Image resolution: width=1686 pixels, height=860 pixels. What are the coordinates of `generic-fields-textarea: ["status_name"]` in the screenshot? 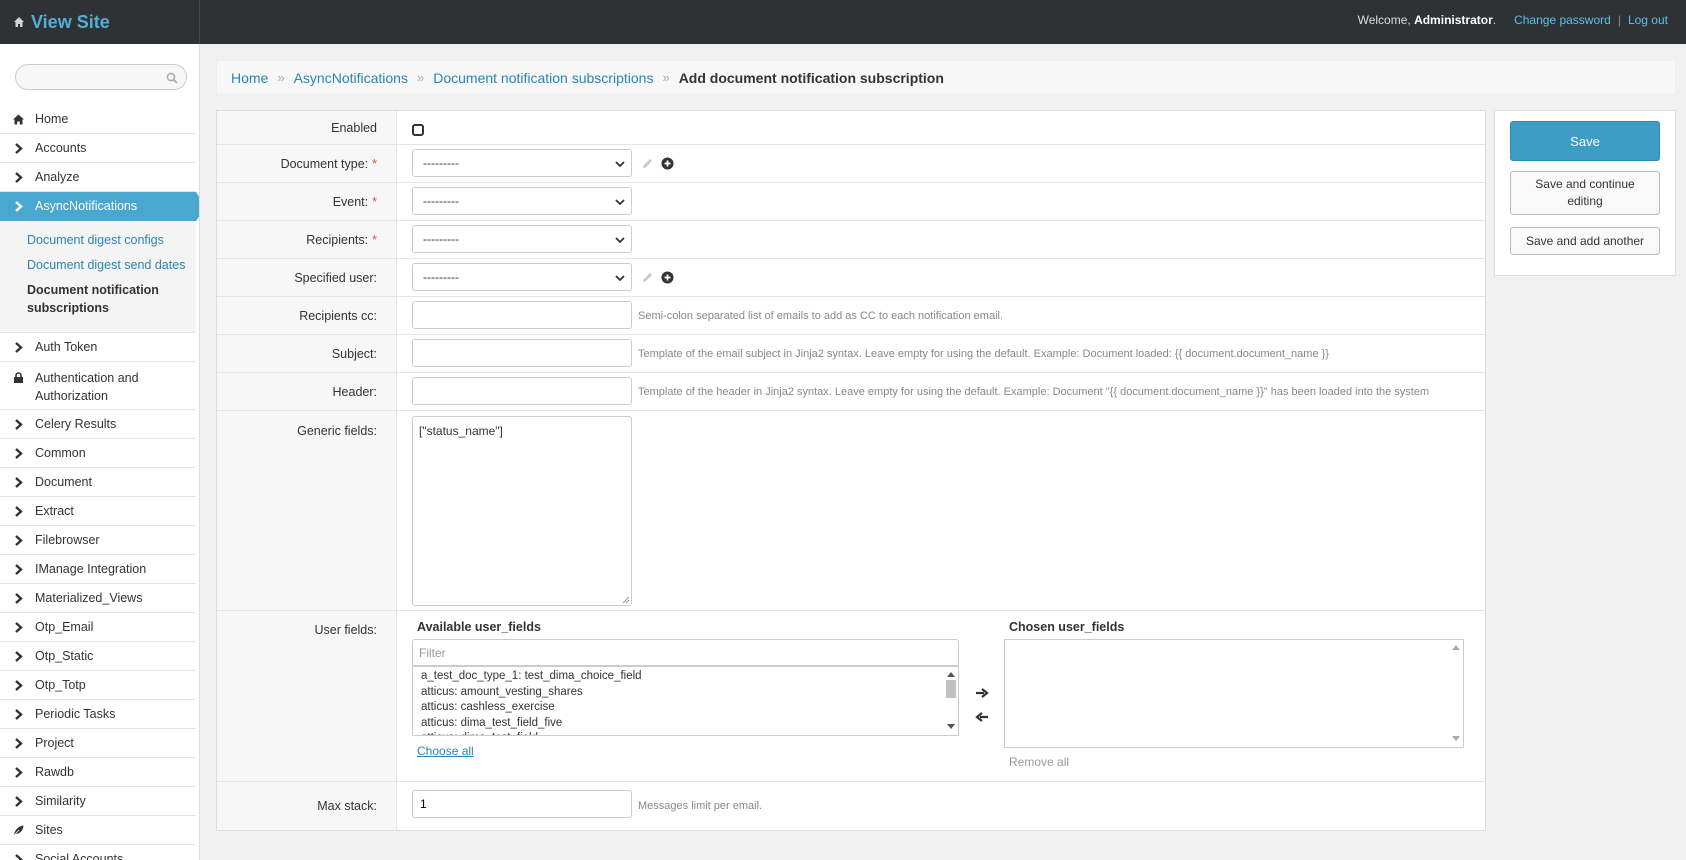 It's located at (522, 511).